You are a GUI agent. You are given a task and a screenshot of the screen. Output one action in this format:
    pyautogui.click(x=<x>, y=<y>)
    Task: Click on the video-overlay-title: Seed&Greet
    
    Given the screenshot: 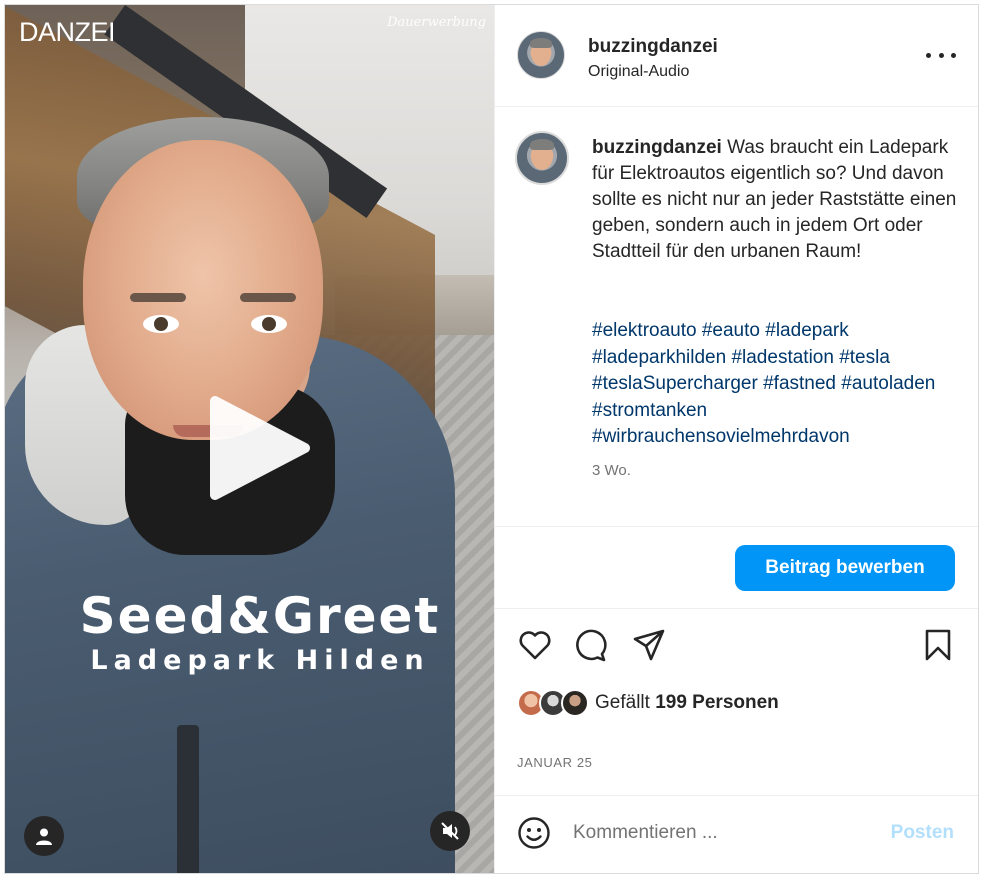 What is the action you would take?
    pyautogui.click(x=260, y=616)
    